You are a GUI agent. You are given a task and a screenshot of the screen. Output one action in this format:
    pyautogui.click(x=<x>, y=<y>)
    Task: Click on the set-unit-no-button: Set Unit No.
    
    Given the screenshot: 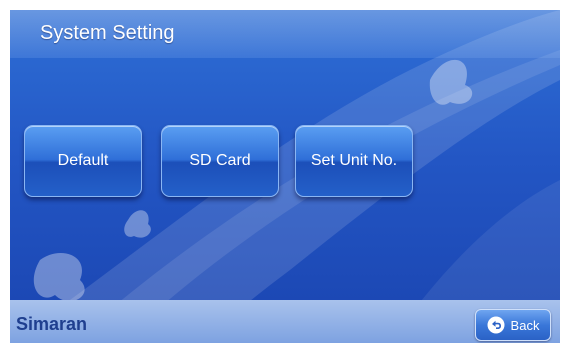 What is the action you would take?
    pyautogui.click(x=354, y=161)
    